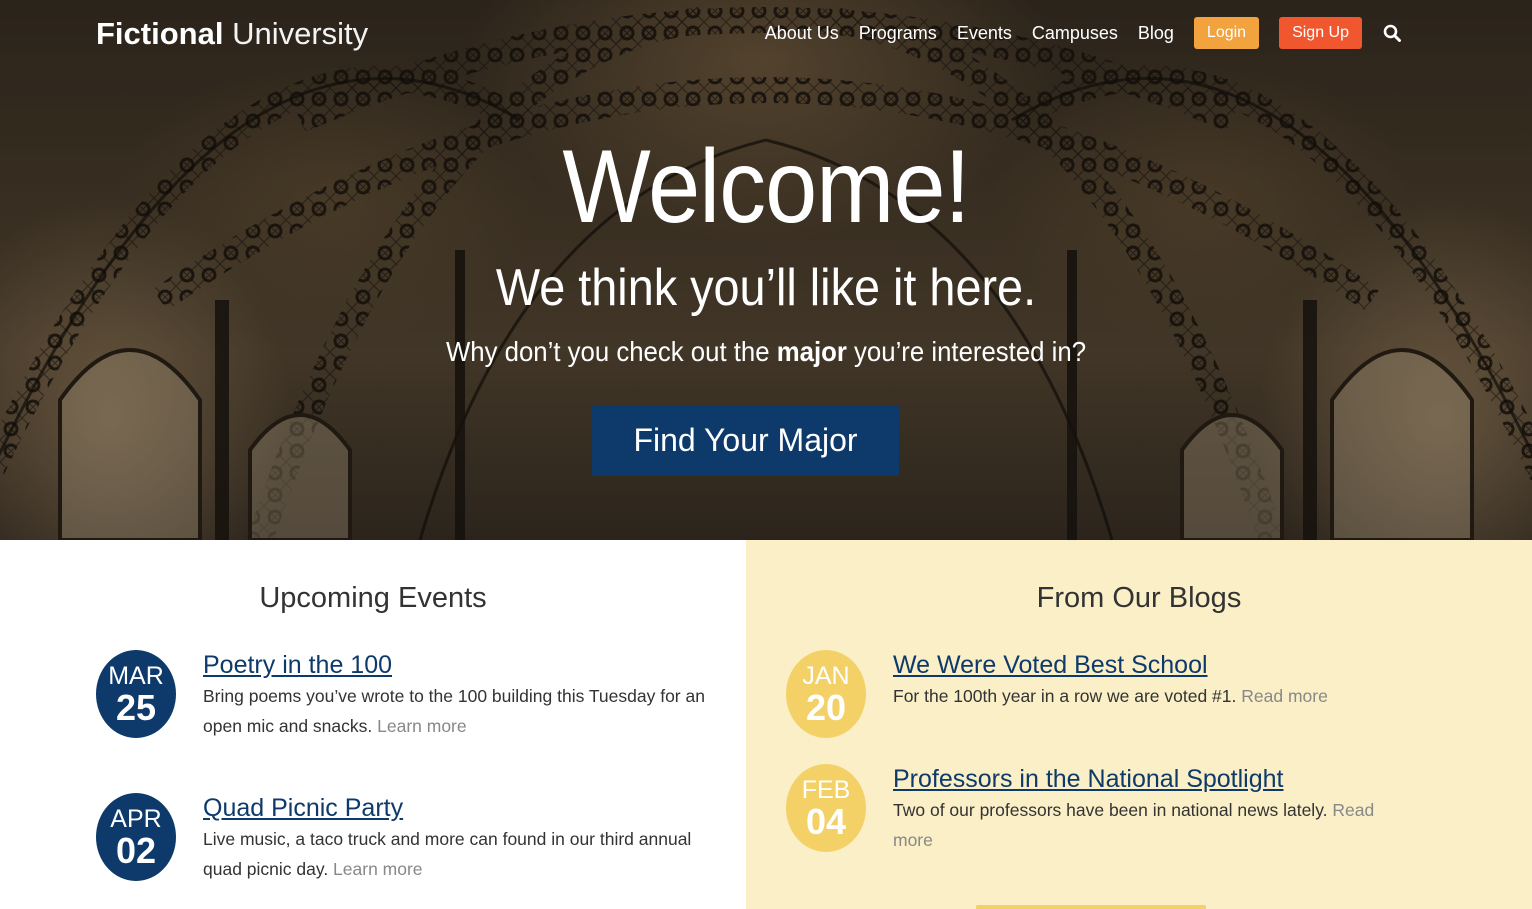  Describe the element at coordinates (898, 33) in the screenshot. I see `nav-programs: Programs` at that location.